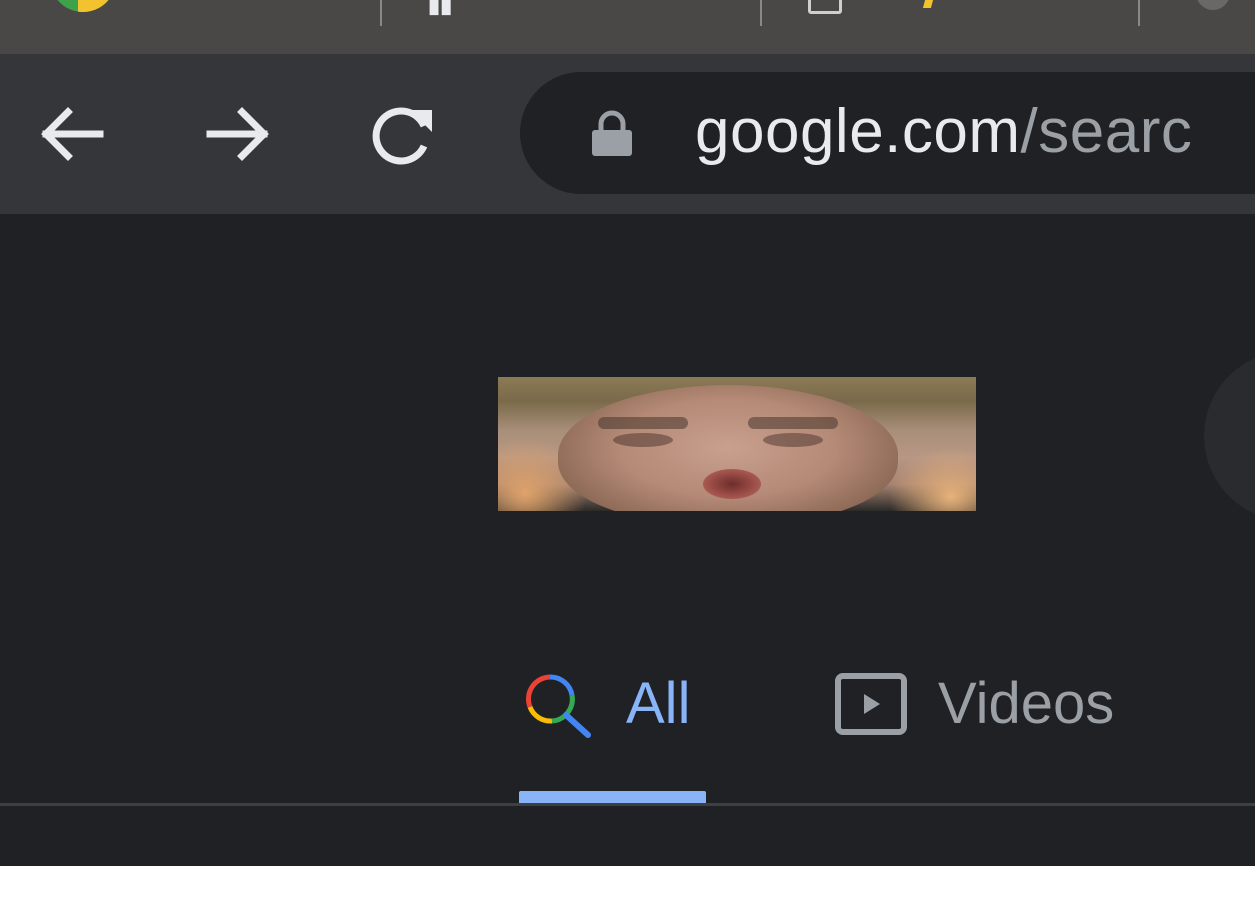 Image resolution: width=1255 pixels, height=915 pixels. Describe the element at coordinates (627, 804) in the screenshot. I see `tabs-divider` at that location.